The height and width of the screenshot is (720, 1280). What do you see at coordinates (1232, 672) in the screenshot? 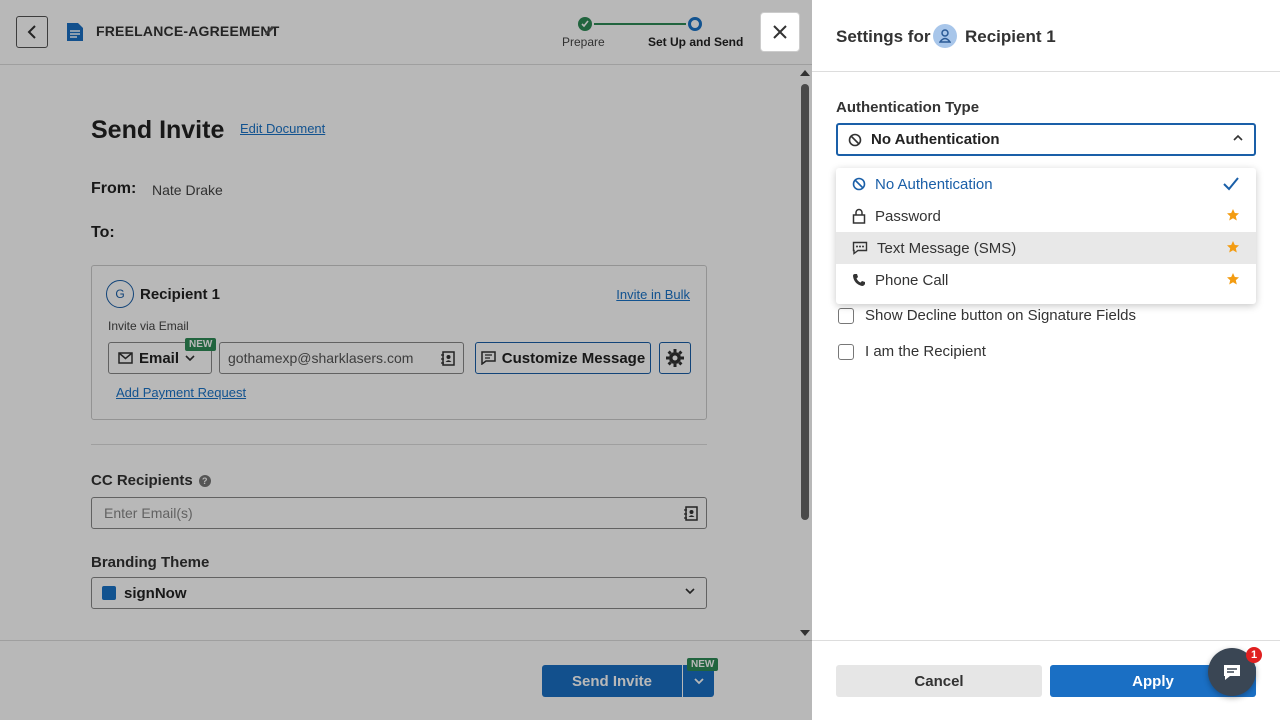
I see `chat-icon` at bounding box center [1232, 672].